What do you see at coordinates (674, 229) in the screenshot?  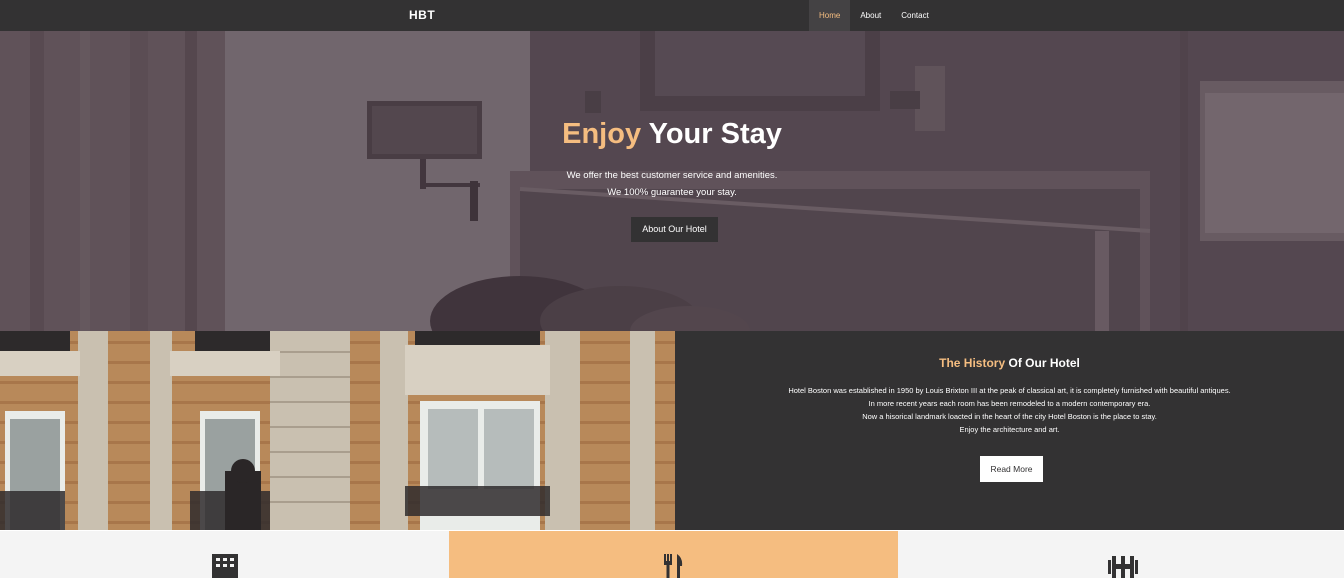 I see `about-our-hotel-button: About Our Hotel` at bounding box center [674, 229].